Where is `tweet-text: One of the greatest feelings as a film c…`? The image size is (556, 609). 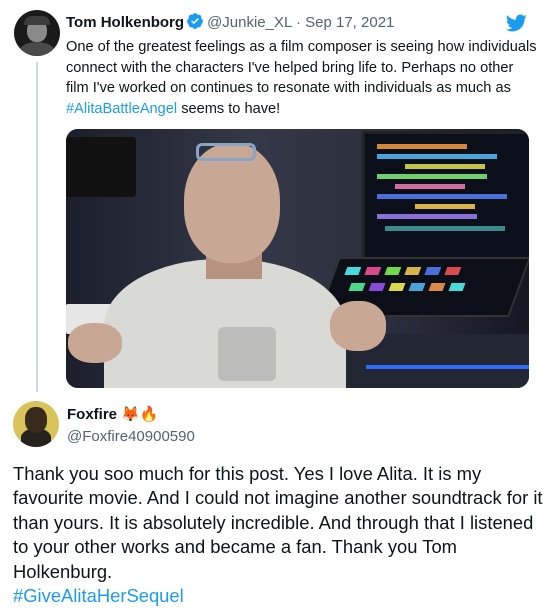 tweet-text: One of the greatest feelings as a film c… is located at coordinates (303, 78).